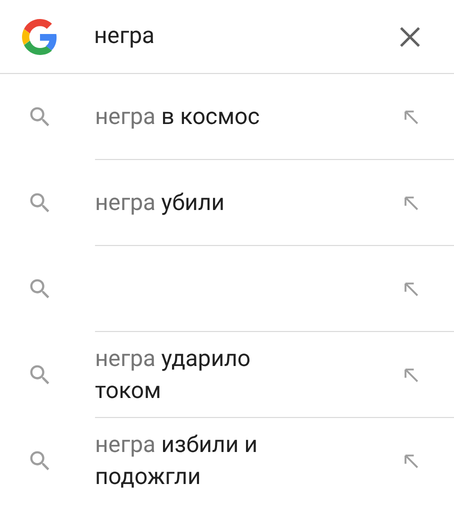 Image resolution: width=454 pixels, height=510 pixels. Describe the element at coordinates (244, 36) in the screenshot. I see `search-field: негра` at that location.